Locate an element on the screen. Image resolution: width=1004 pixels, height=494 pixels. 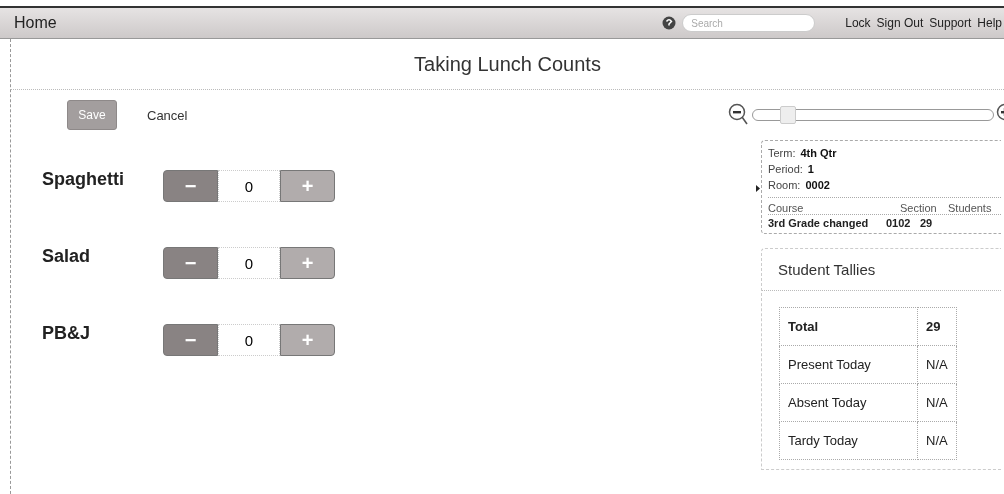
table-cell-text: 0102 is located at coordinates (899, 223).